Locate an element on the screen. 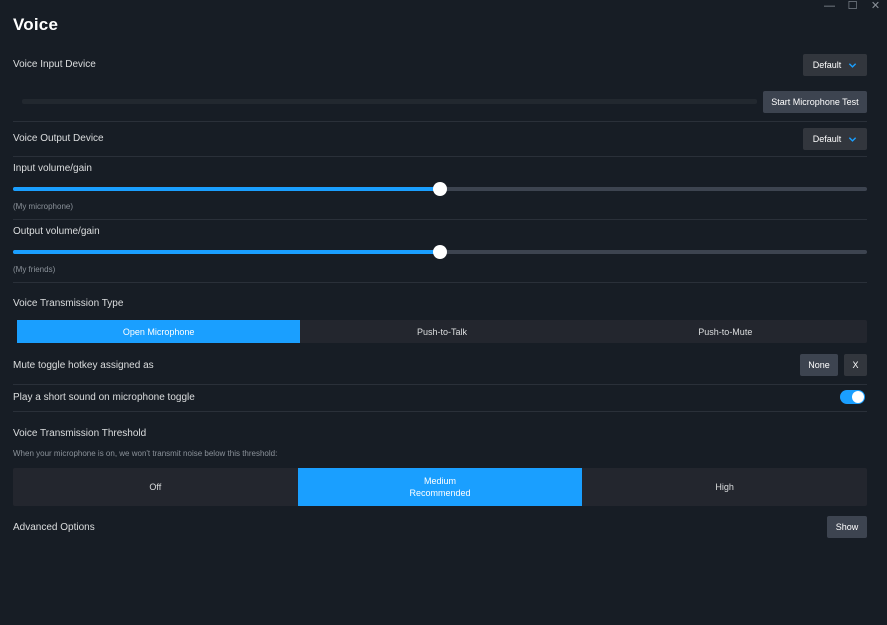 The width and height of the screenshot is (887, 625). voice-output-dropdown: Default is located at coordinates (835, 139).